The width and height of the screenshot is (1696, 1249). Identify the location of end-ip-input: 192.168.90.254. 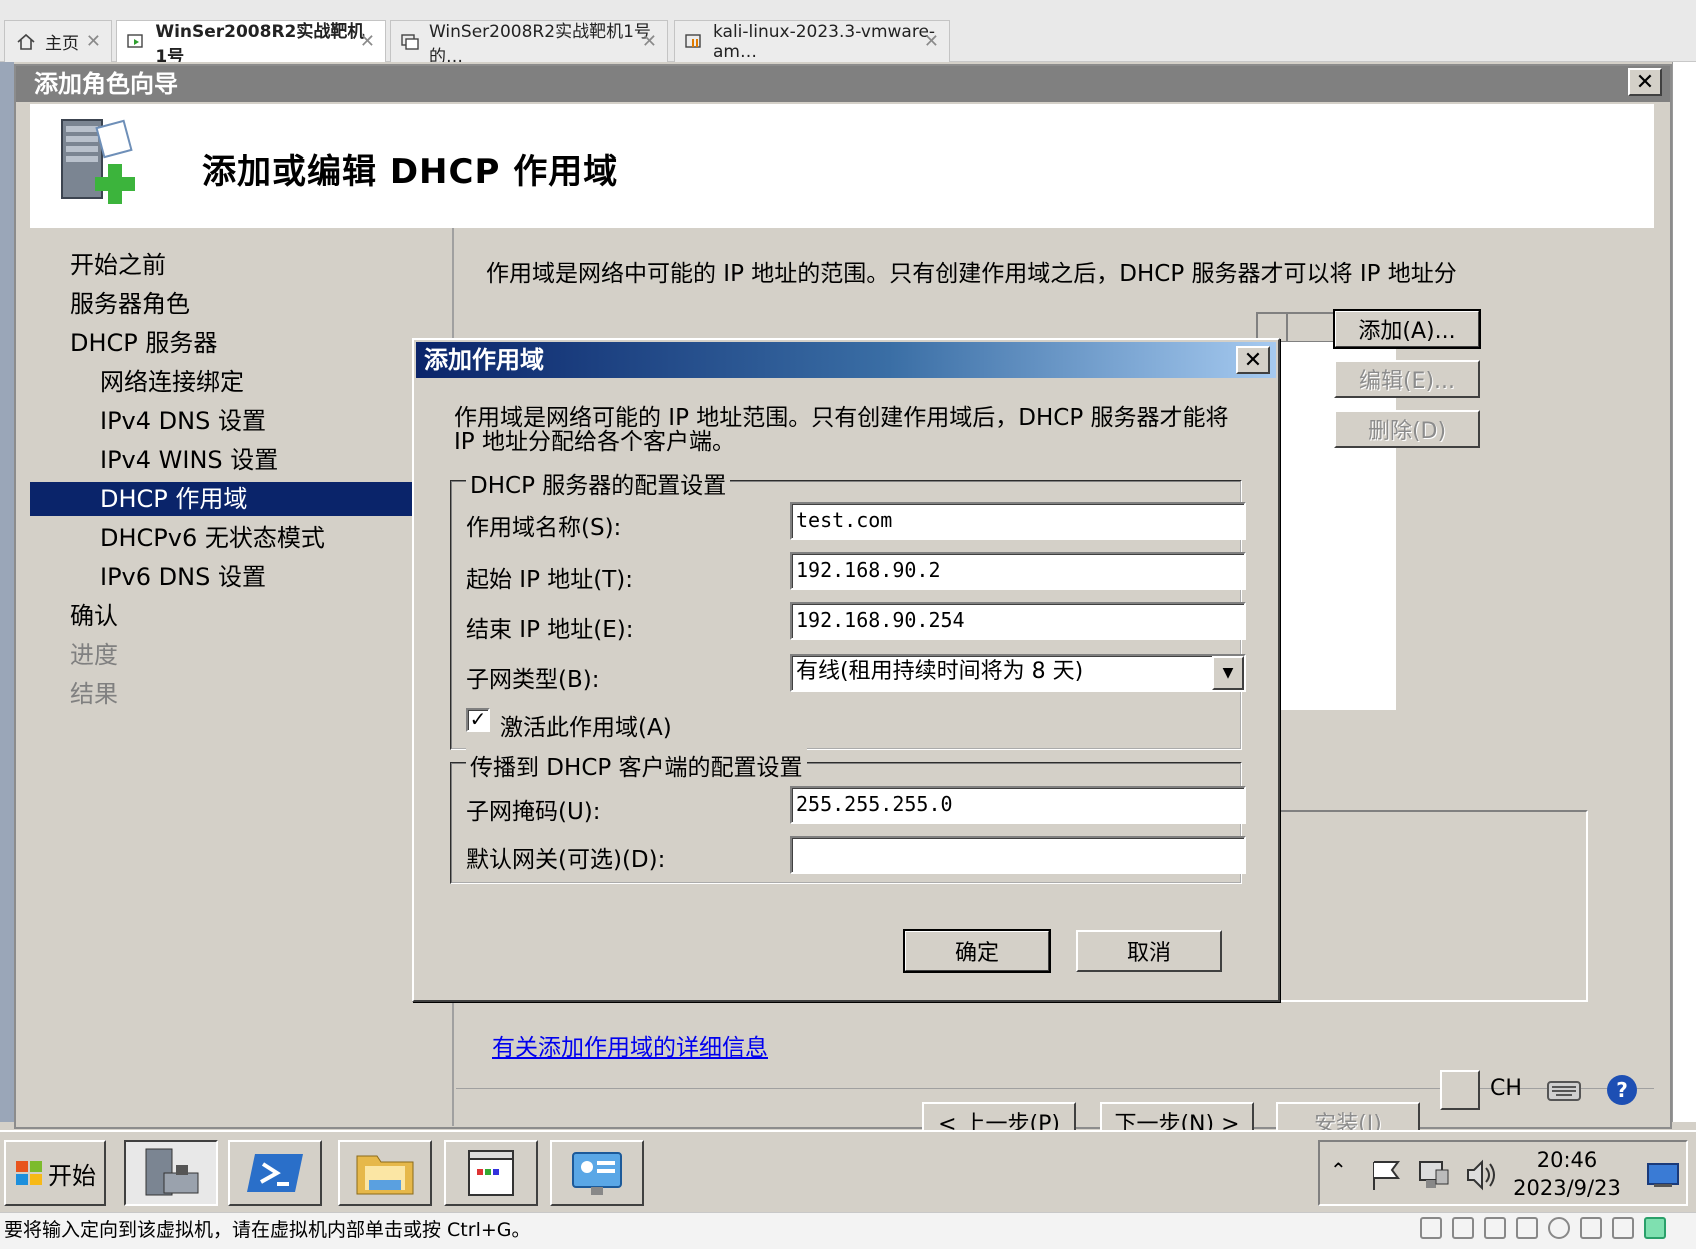
(1018, 621).